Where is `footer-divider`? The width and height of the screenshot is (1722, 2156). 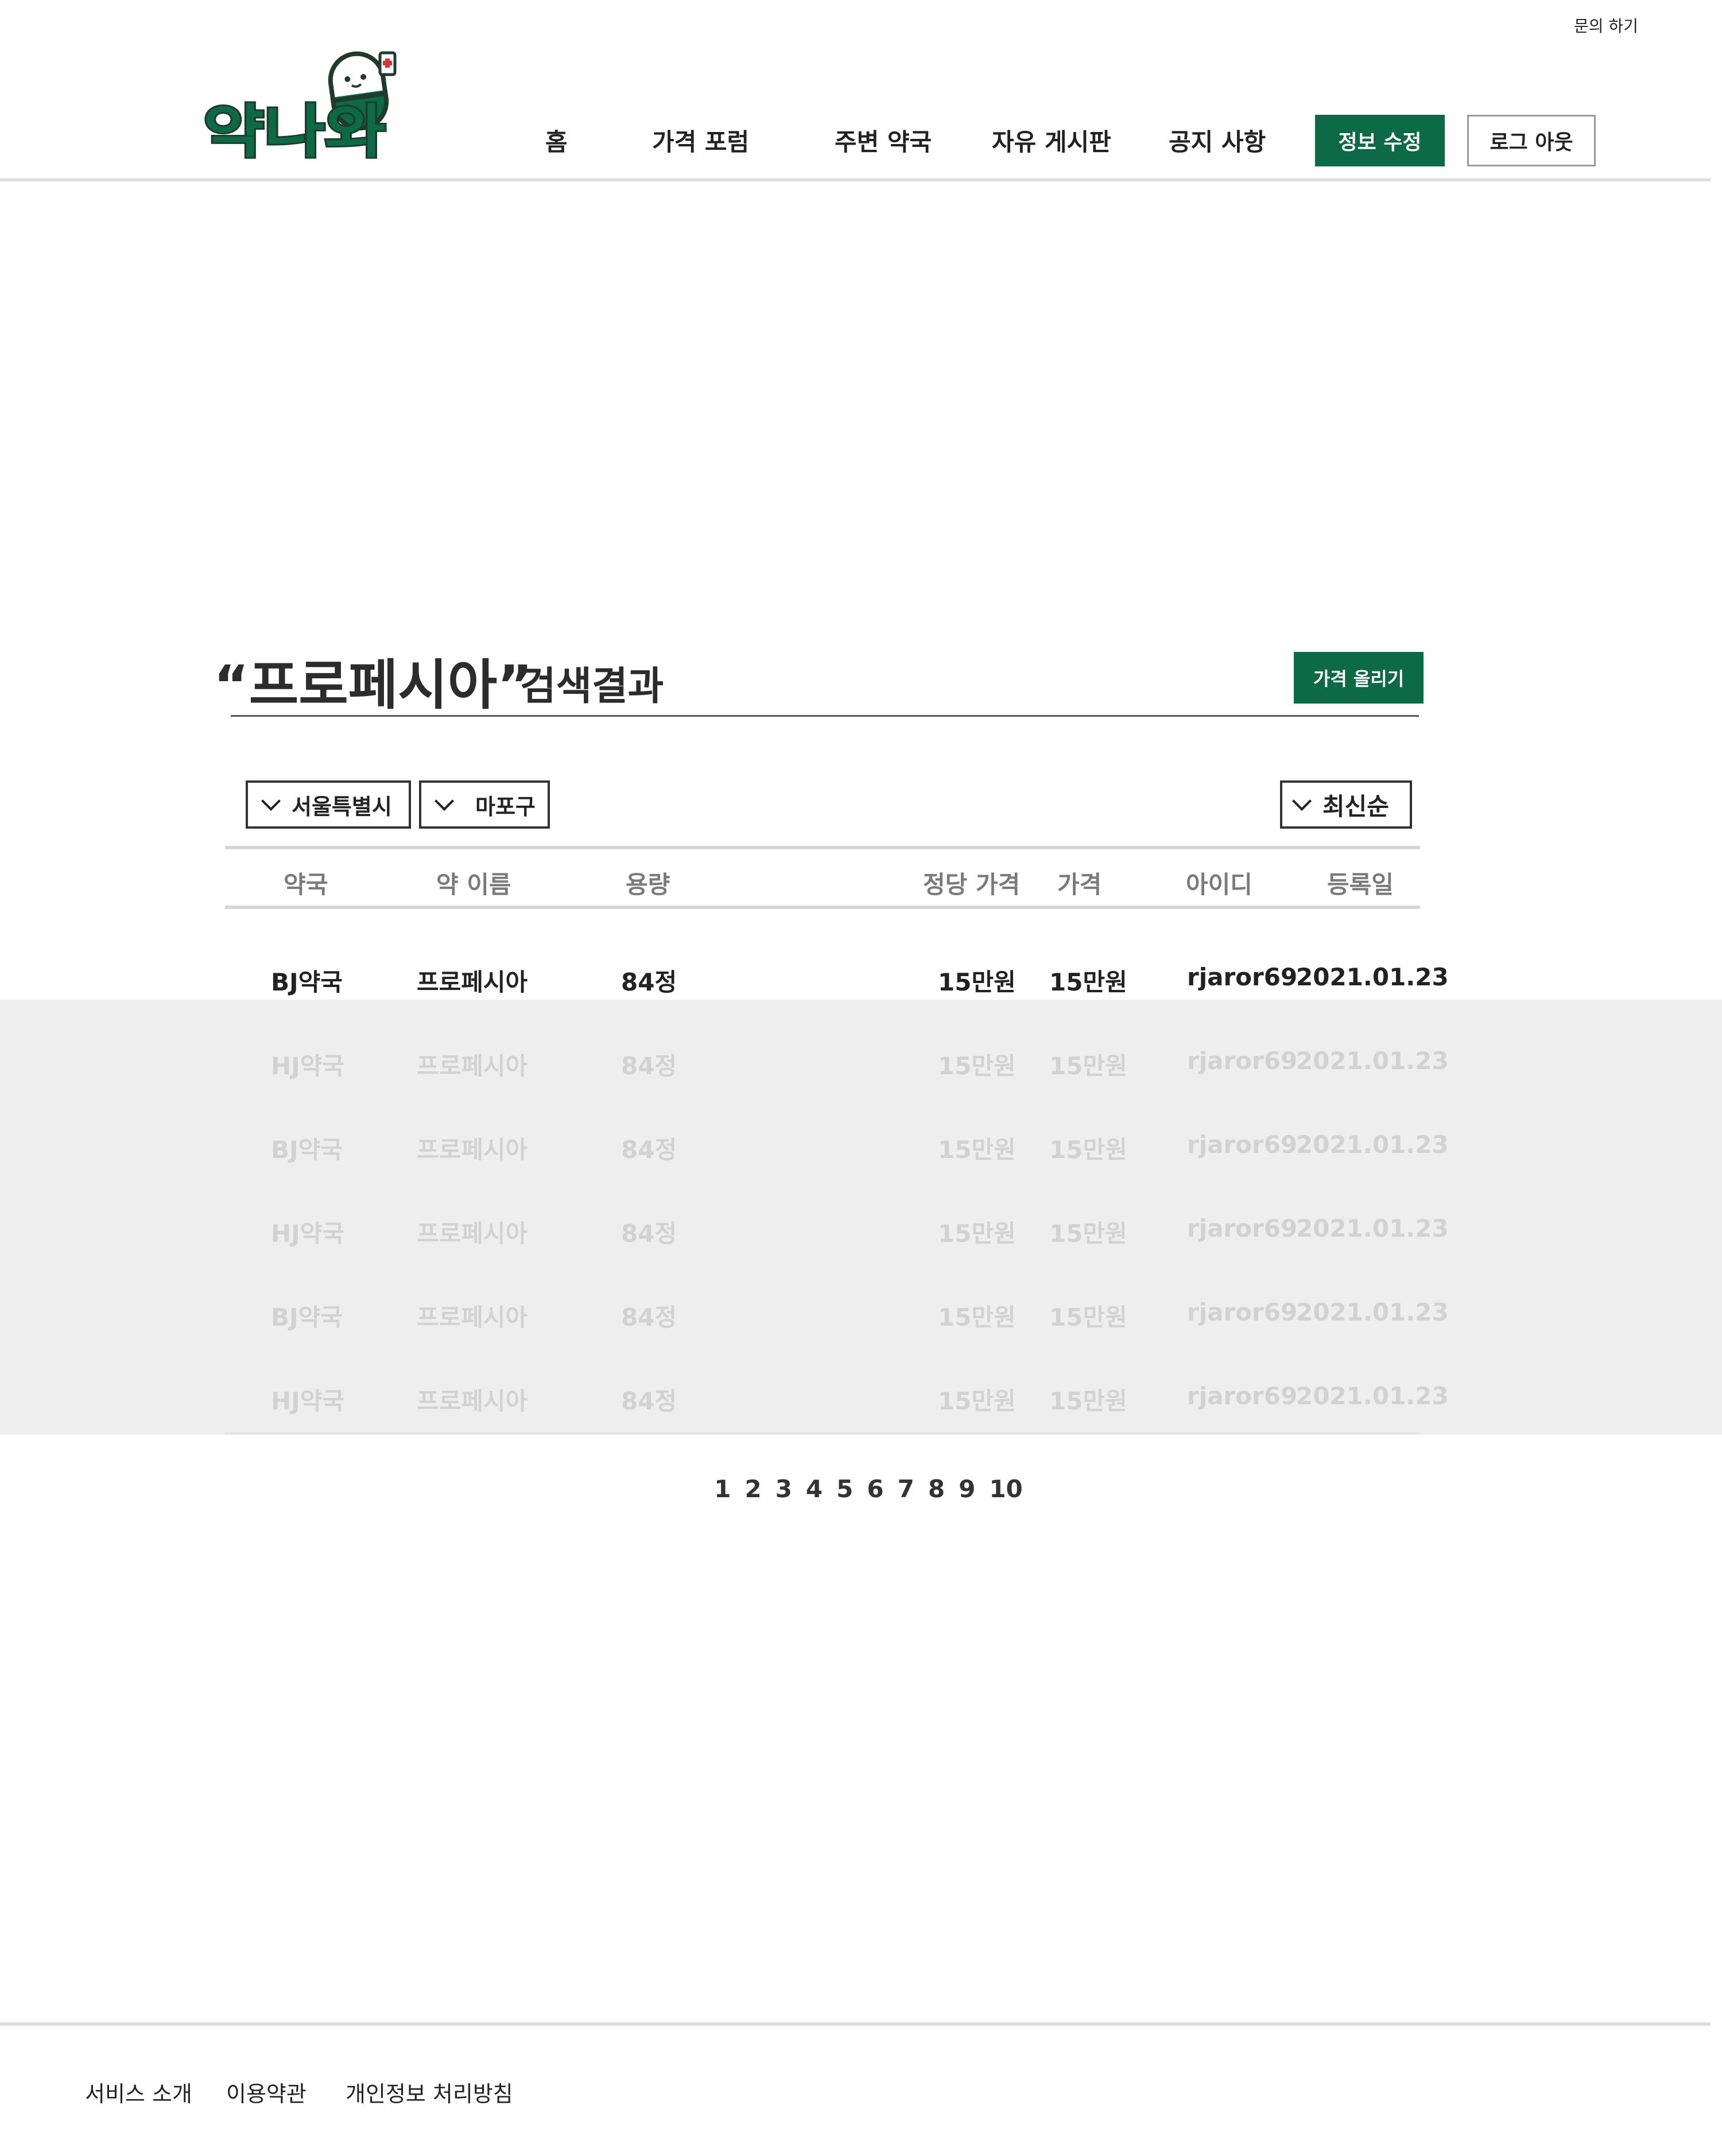 footer-divider is located at coordinates (855, 2024).